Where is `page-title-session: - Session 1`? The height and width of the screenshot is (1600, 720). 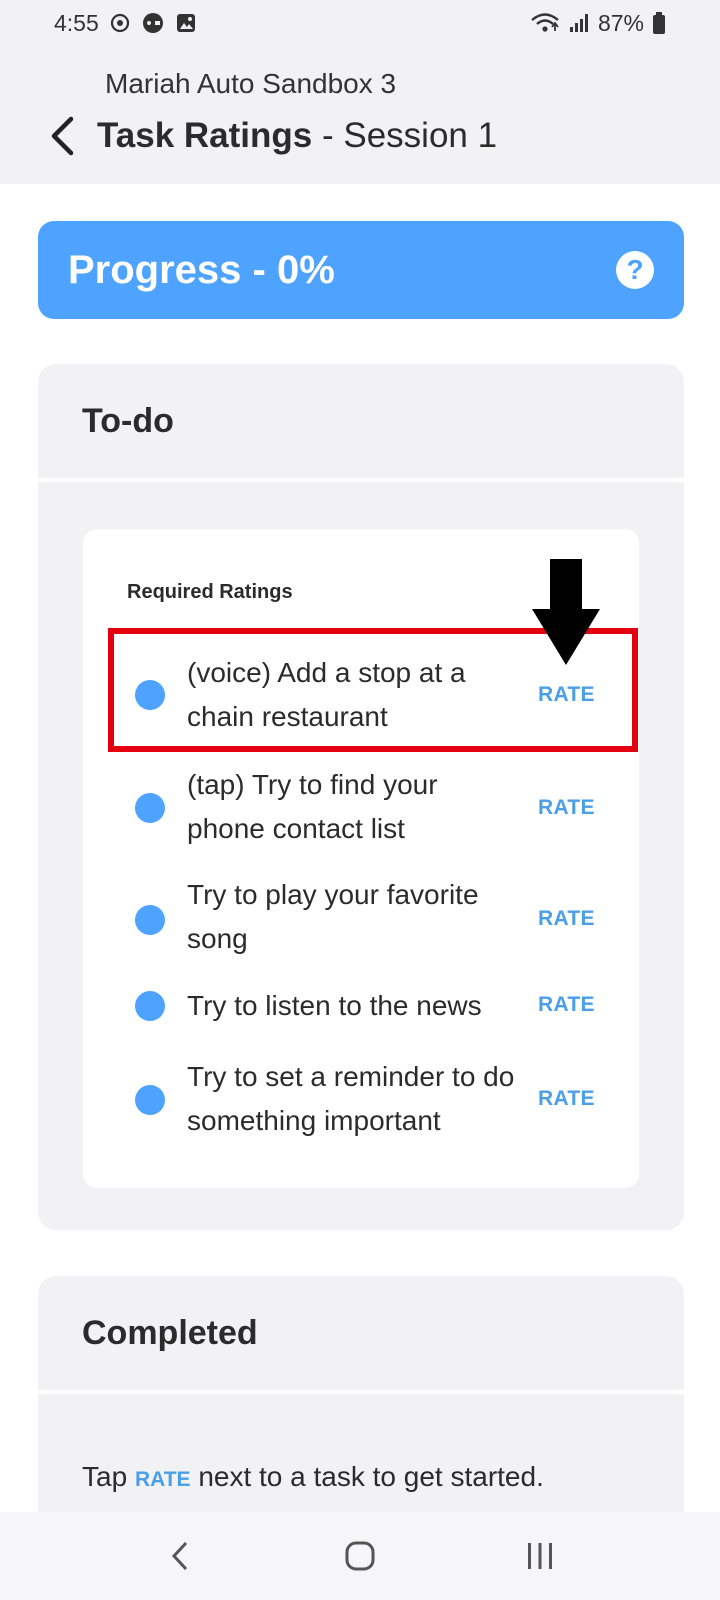 page-title-session: - Session 1 is located at coordinates (405, 135).